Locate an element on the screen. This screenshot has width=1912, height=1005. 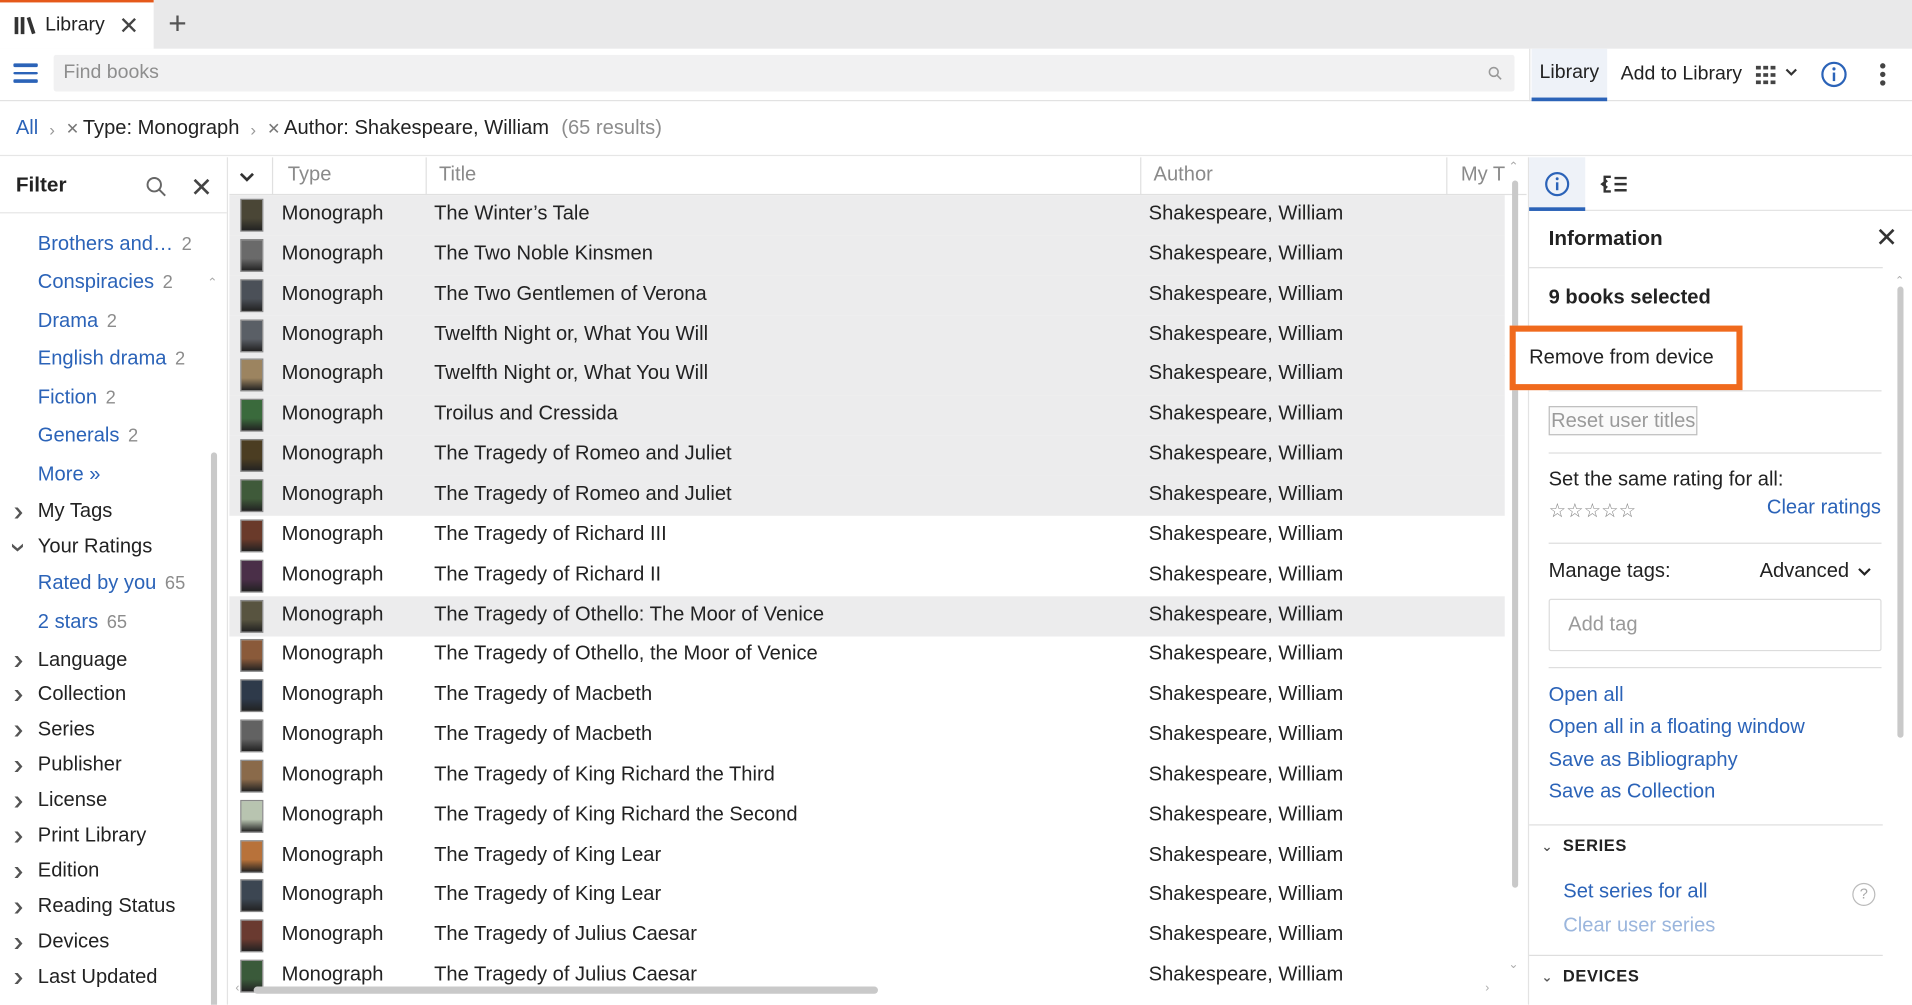
filter-category: Publisher is located at coordinates (80, 765).